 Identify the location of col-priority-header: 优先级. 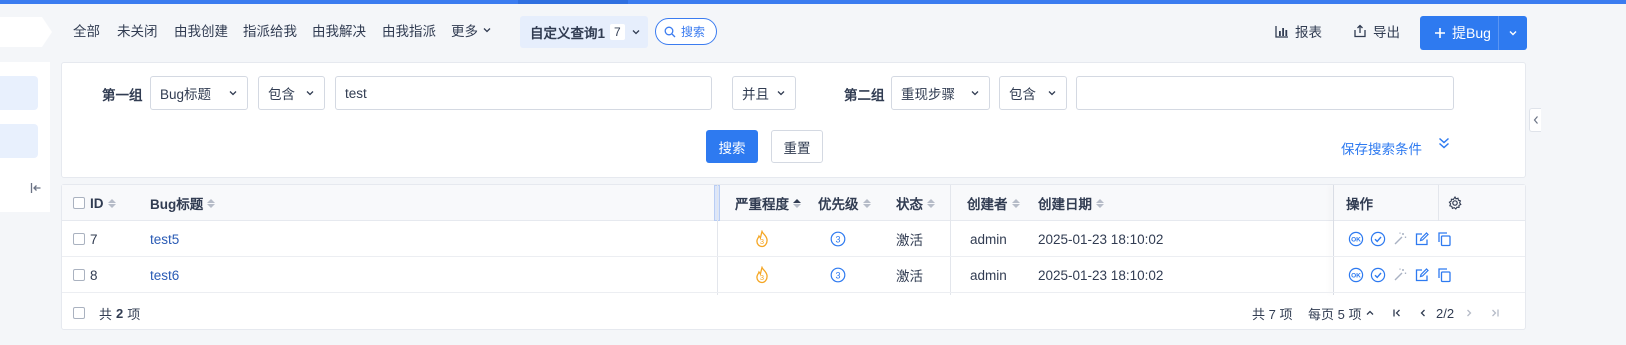
(844, 203).